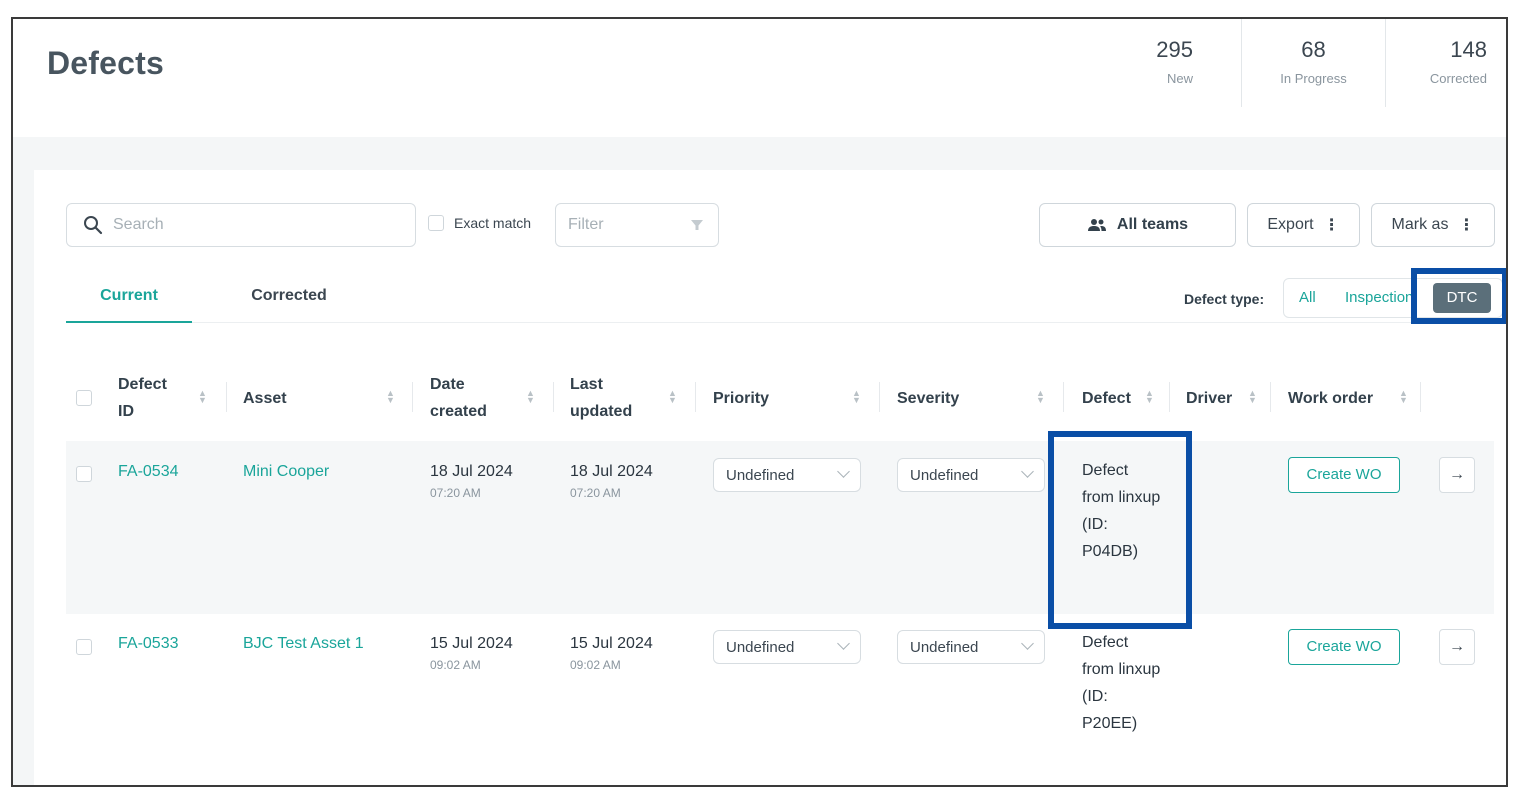 The height and width of the screenshot is (800, 1538). I want to click on defect-type-segmented-control: All Inspection DTC, so click(1393, 298).